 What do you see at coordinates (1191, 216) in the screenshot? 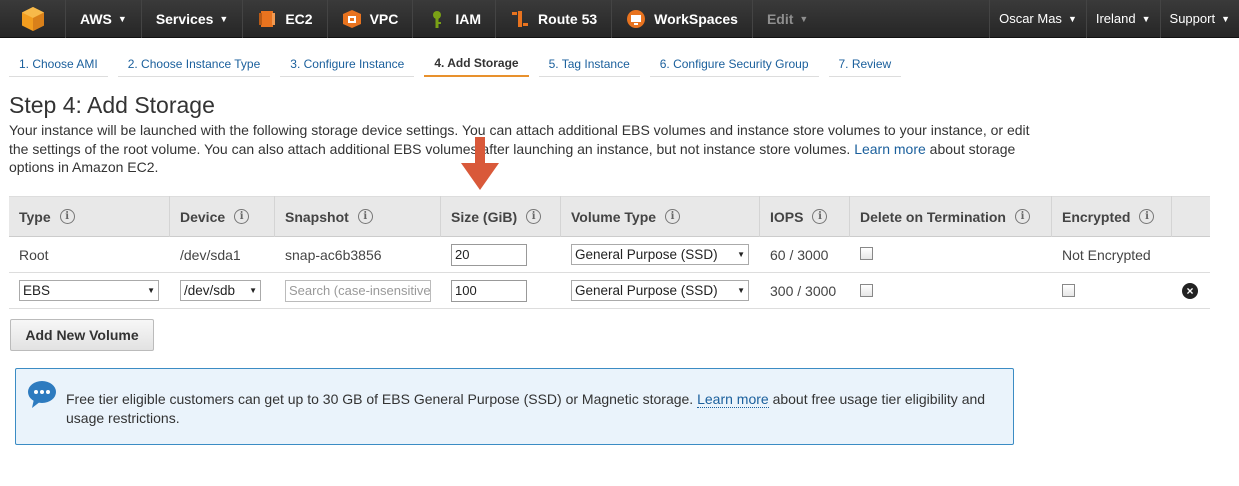
I see `col-actions` at bounding box center [1191, 216].